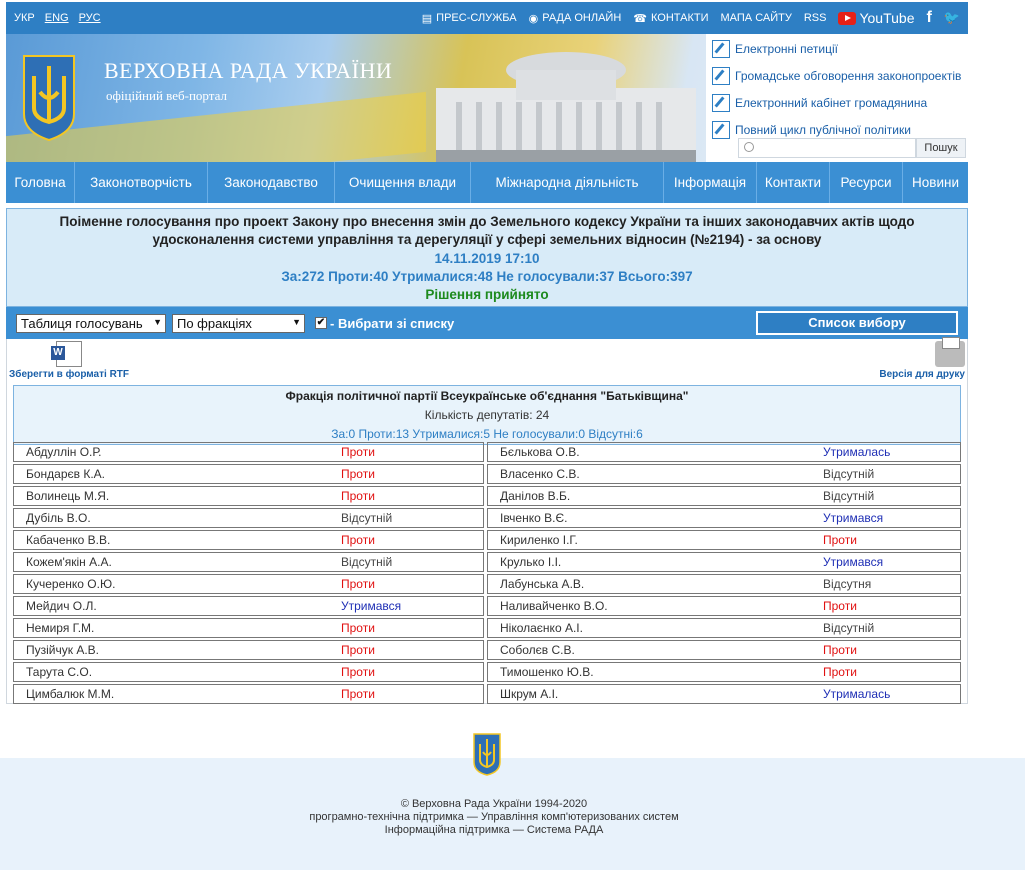  Describe the element at coordinates (24, 18) in the screenshot. I see `lang-ukr: УКР` at that location.